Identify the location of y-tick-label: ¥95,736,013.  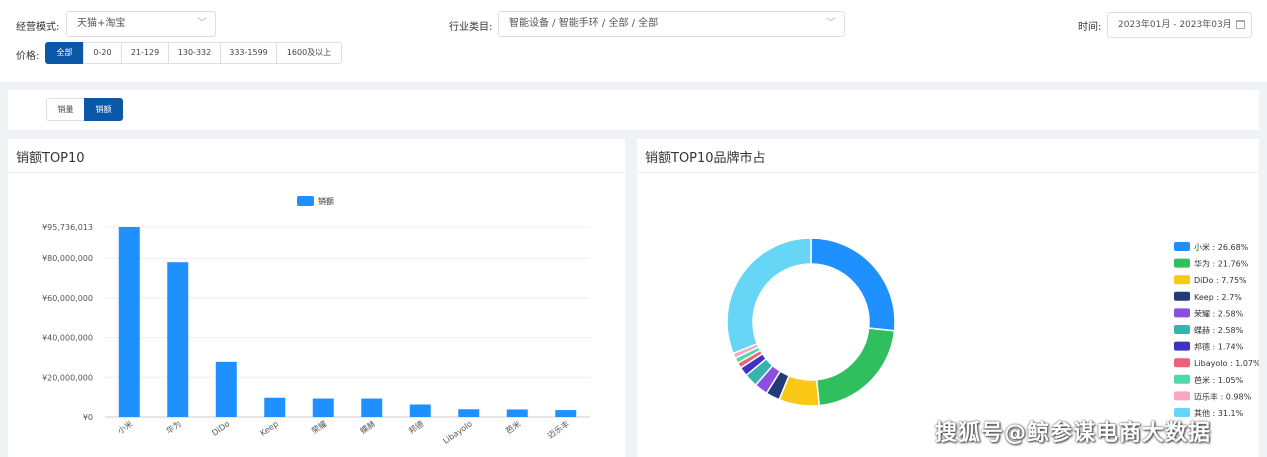
(67, 227).